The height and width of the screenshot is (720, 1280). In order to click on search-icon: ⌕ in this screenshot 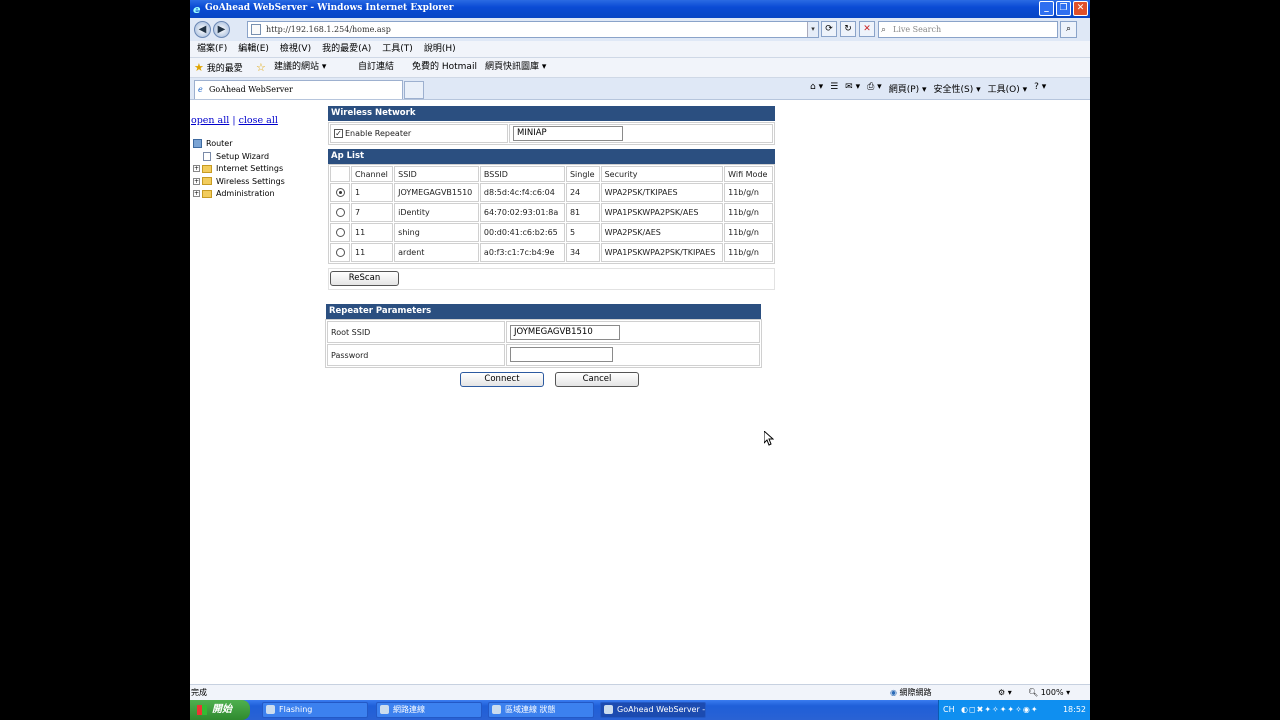, I will do `click(1068, 29)`.